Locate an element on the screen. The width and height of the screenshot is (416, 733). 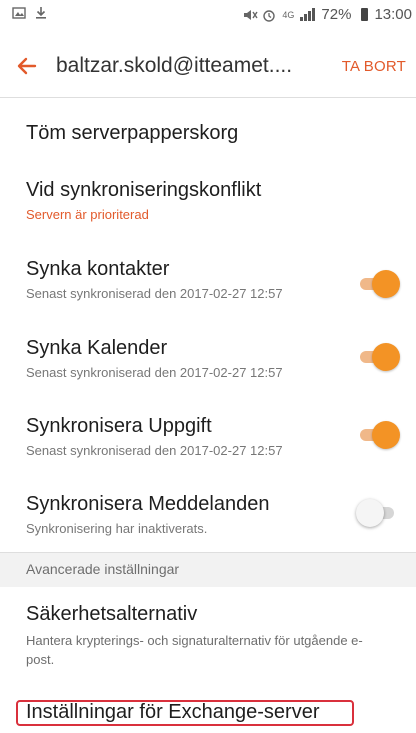
exchange-server-settings-item: Inställningar för Exchange-server is located at coordinates (172, 712).